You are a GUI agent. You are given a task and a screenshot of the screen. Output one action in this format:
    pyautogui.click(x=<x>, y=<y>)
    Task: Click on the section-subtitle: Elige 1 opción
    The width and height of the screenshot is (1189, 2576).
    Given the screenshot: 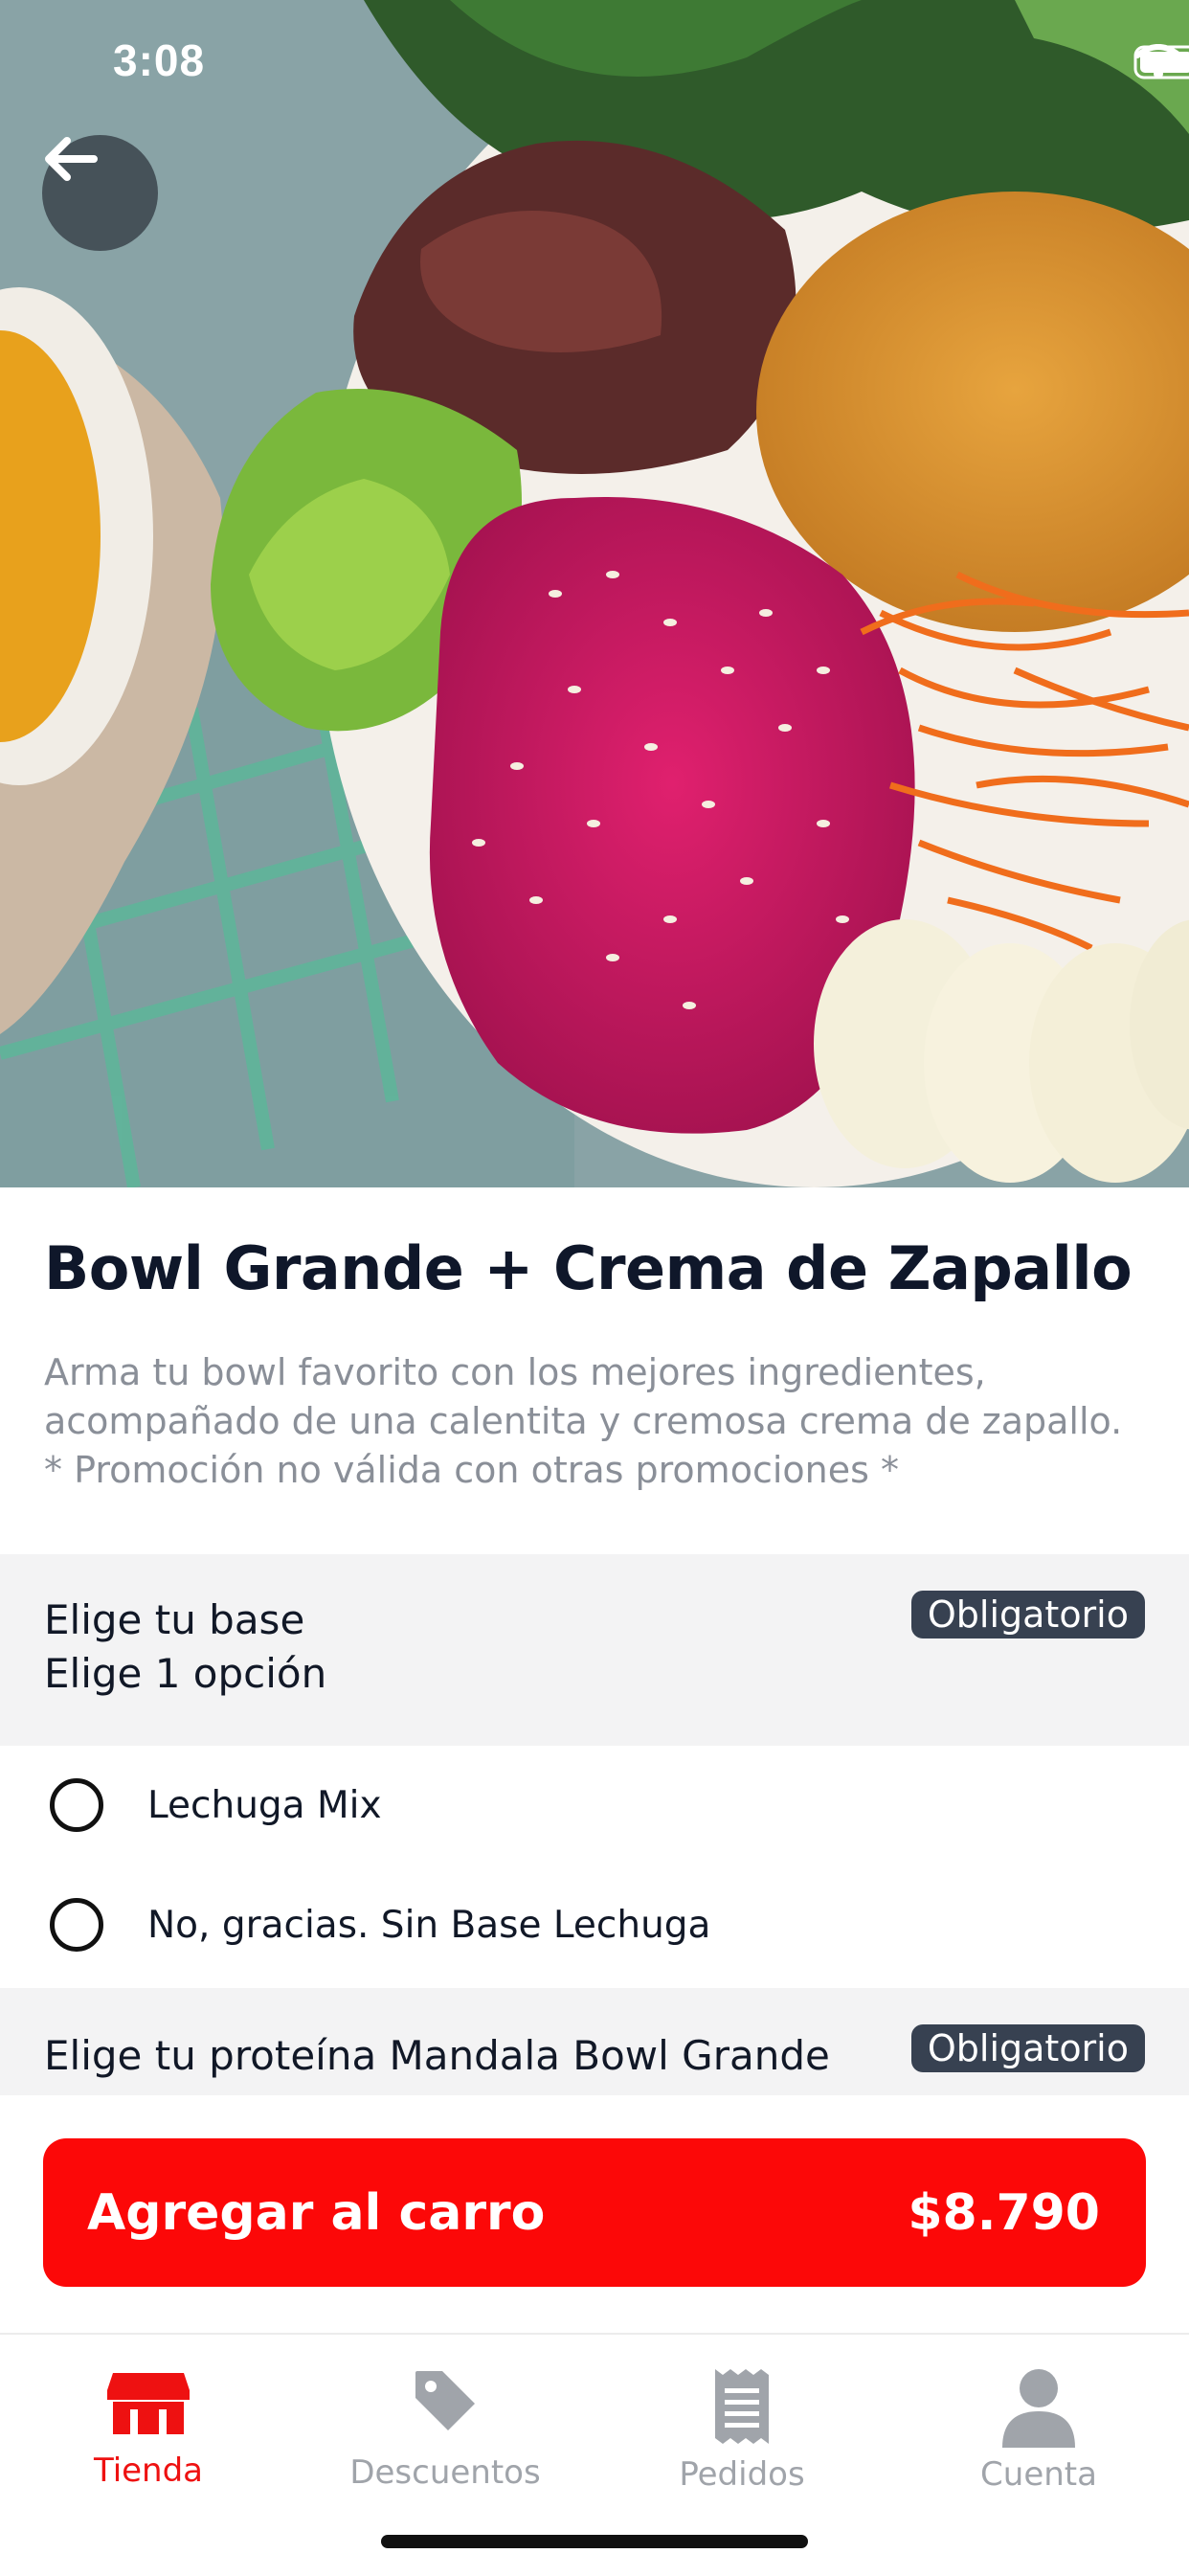 What is the action you would take?
    pyautogui.click(x=185, y=1674)
    